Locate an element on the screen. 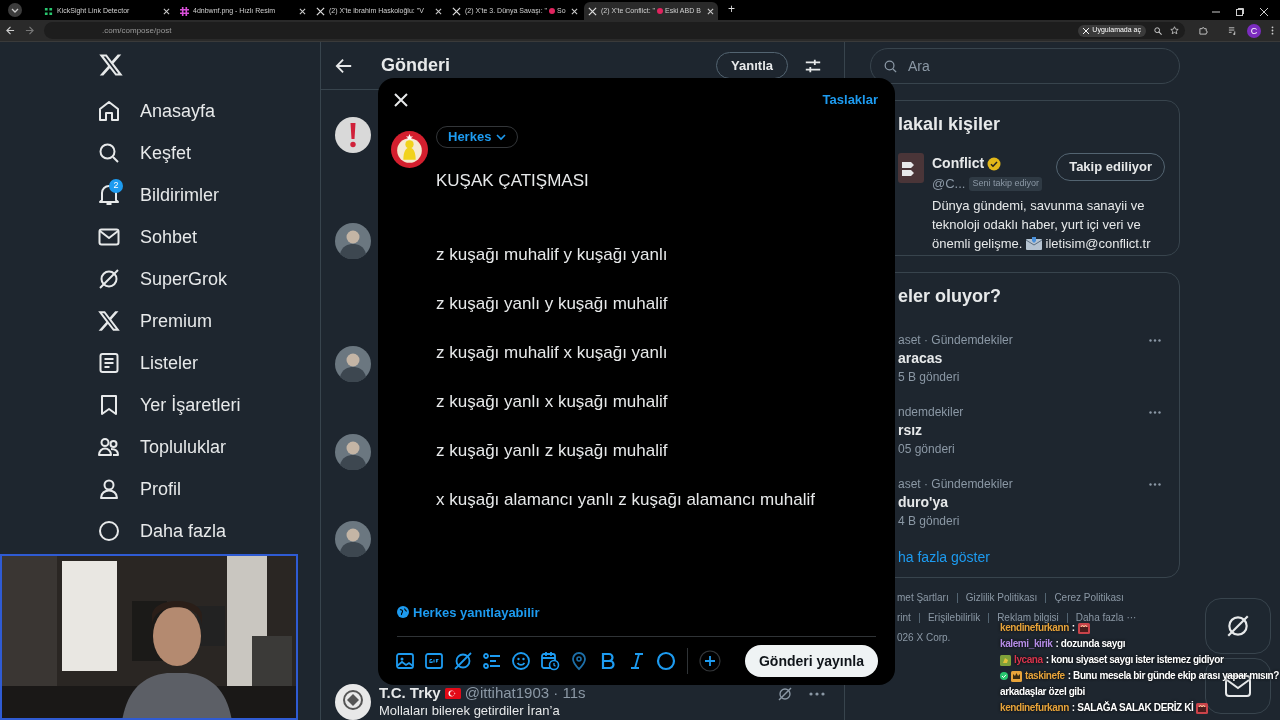  nav-item: Sohbet is located at coordinates (208, 237).